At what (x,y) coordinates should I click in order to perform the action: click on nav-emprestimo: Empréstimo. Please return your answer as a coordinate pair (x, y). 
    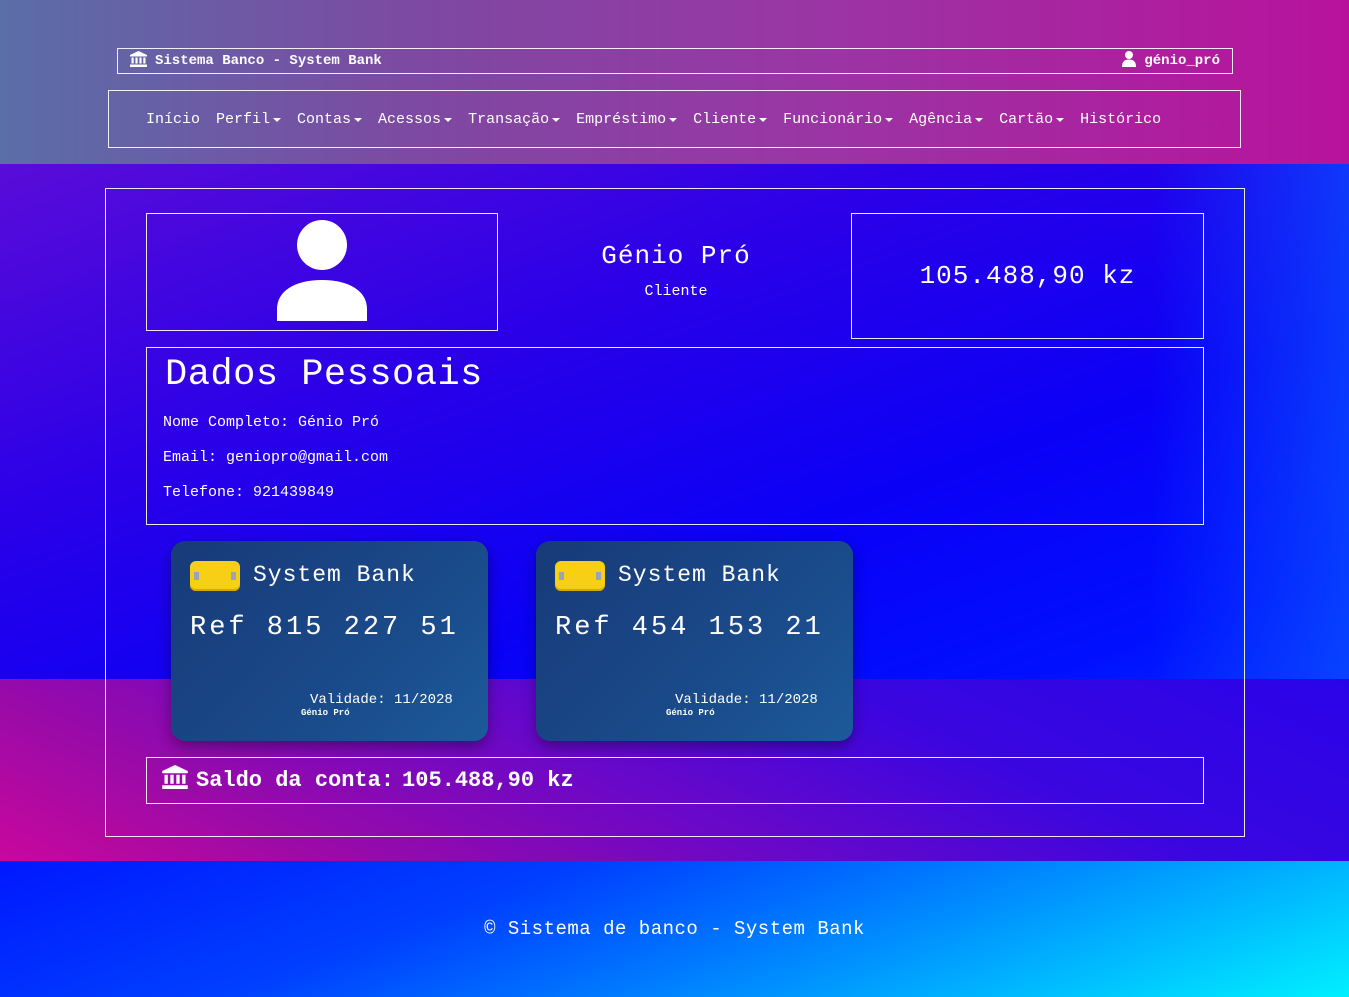
    Looking at the image, I should click on (627, 119).